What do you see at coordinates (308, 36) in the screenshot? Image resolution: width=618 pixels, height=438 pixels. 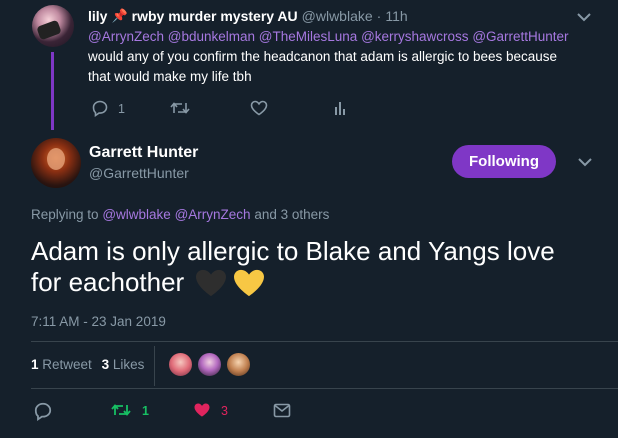 I see `mention: @TheMilesLuna` at bounding box center [308, 36].